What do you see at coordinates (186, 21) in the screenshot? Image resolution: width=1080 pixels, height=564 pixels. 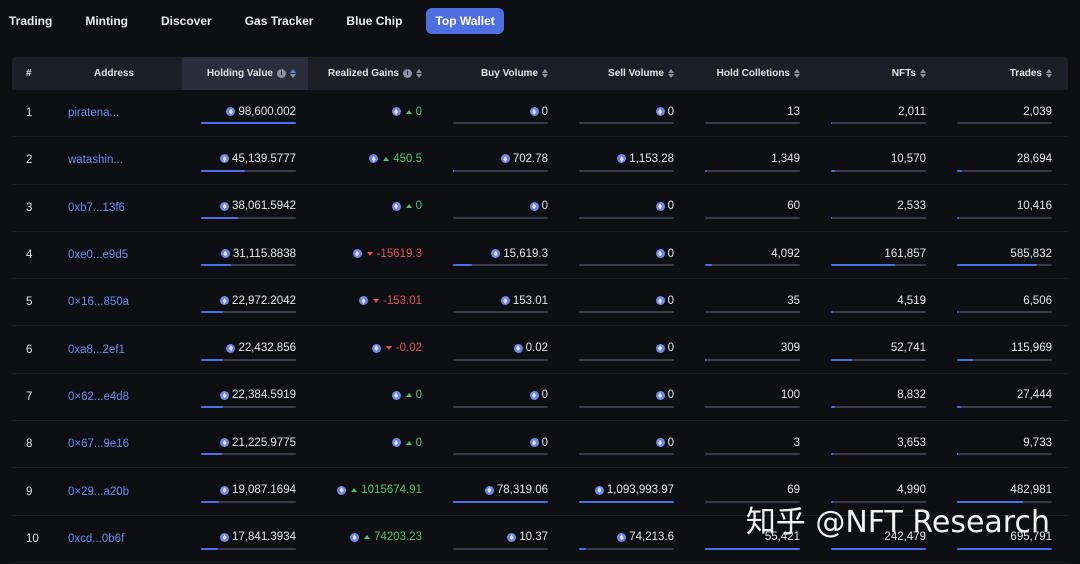 I see `tab-discover: Discover` at bounding box center [186, 21].